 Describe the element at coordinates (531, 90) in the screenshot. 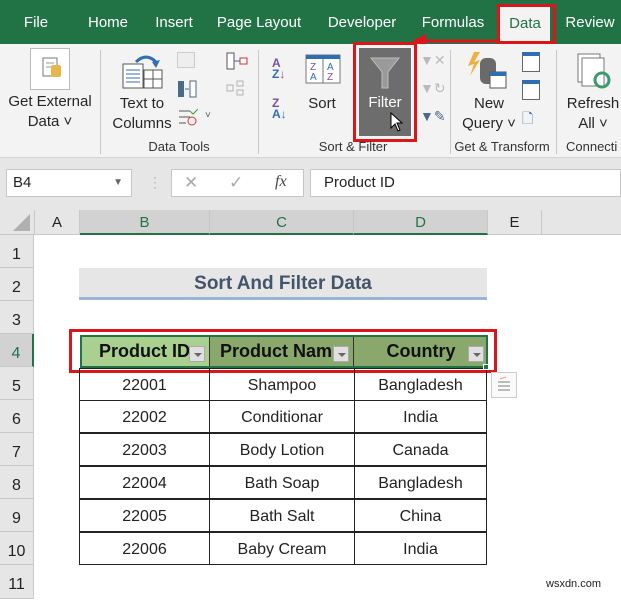

I see `from-table-icon` at that location.